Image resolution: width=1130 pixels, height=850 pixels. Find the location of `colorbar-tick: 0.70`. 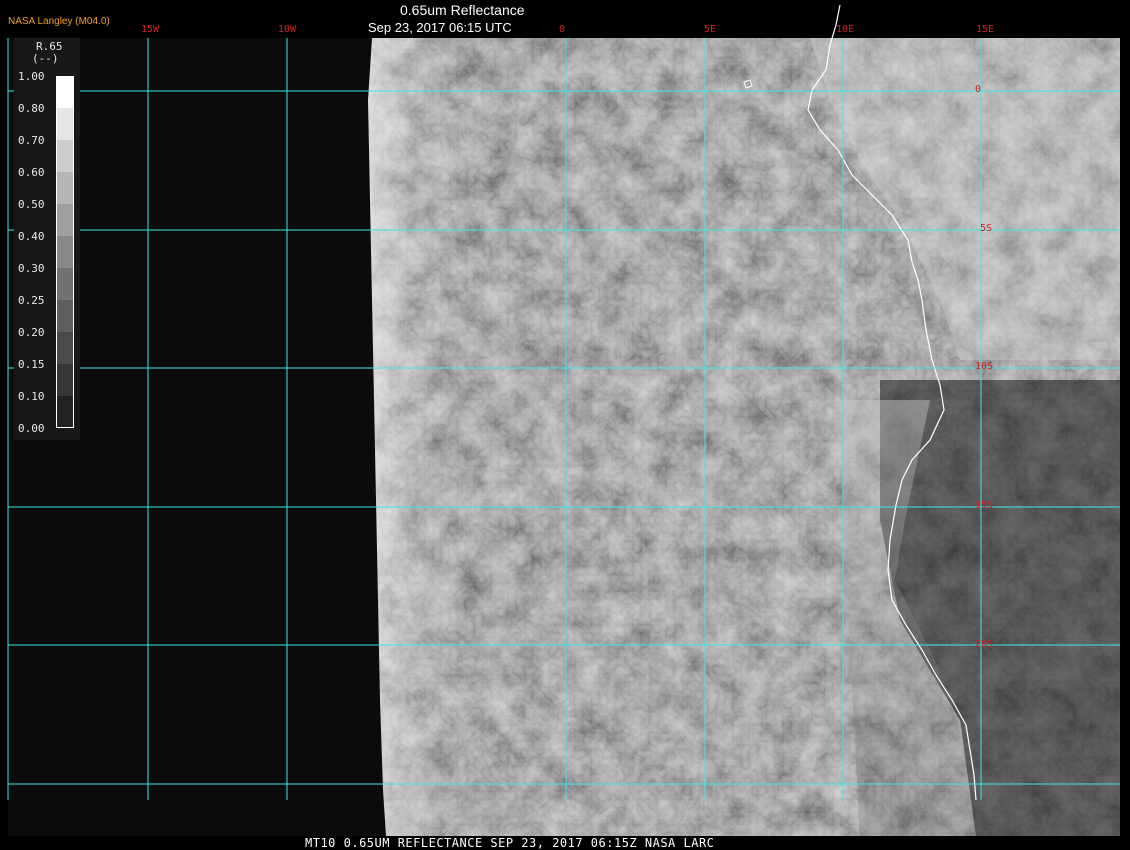

colorbar-tick: 0.70 is located at coordinates (31, 140).